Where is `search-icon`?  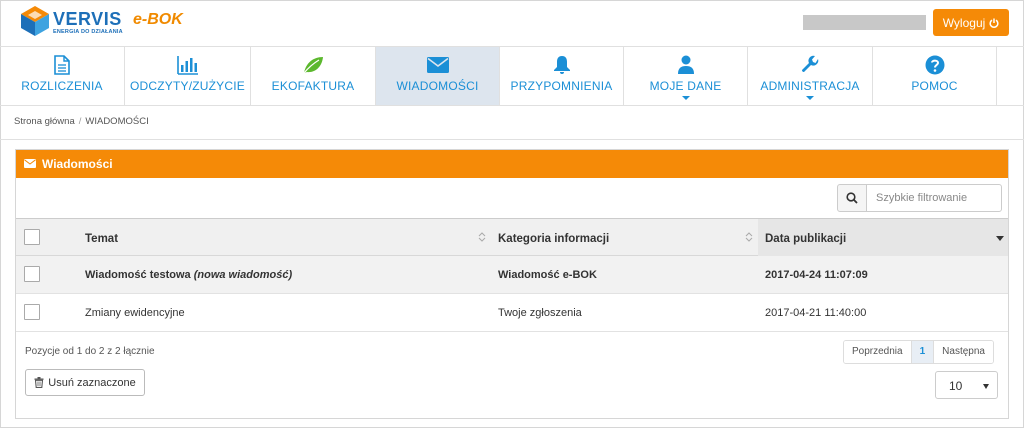
search-icon is located at coordinates (852, 198).